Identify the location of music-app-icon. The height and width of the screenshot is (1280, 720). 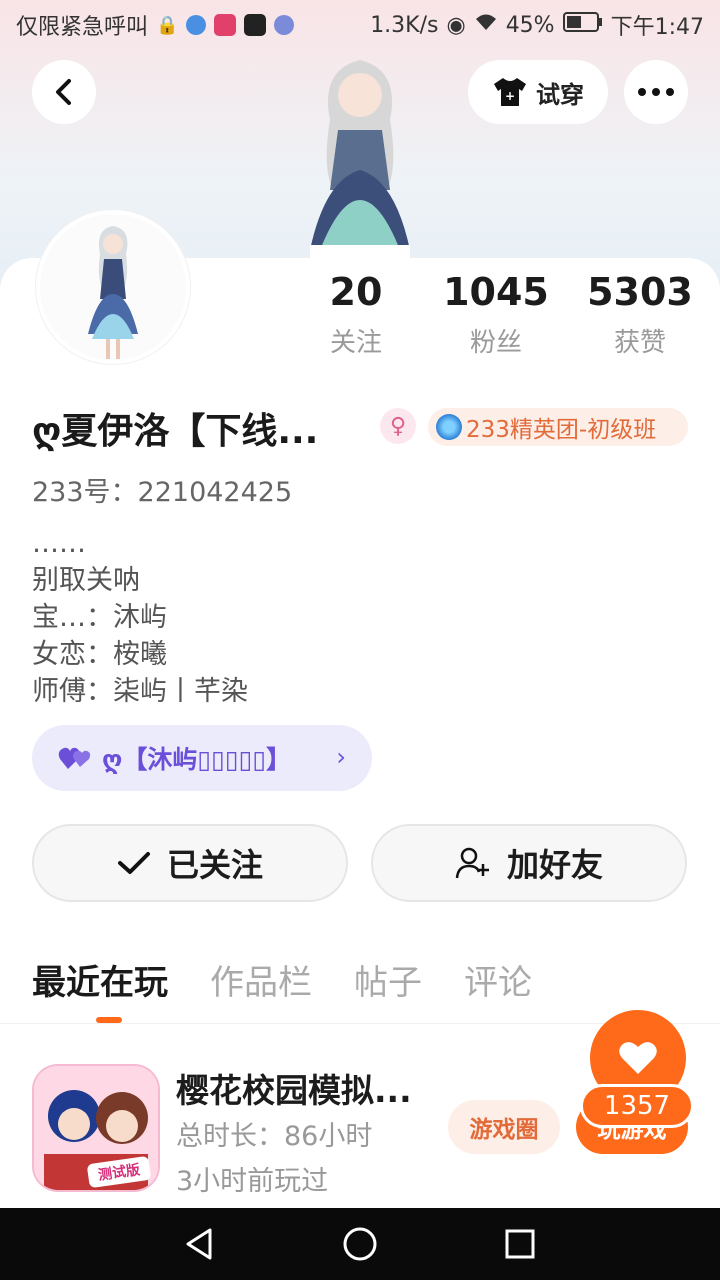
(284, 25).